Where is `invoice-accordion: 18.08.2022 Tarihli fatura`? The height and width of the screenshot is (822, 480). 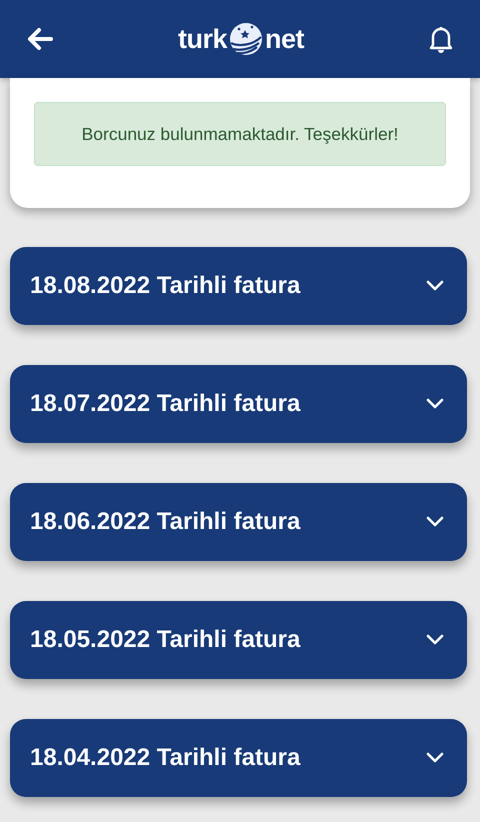 invoice-accordion: 18.08.2022 Tarihli fatura is located at coordinates (238, 286).